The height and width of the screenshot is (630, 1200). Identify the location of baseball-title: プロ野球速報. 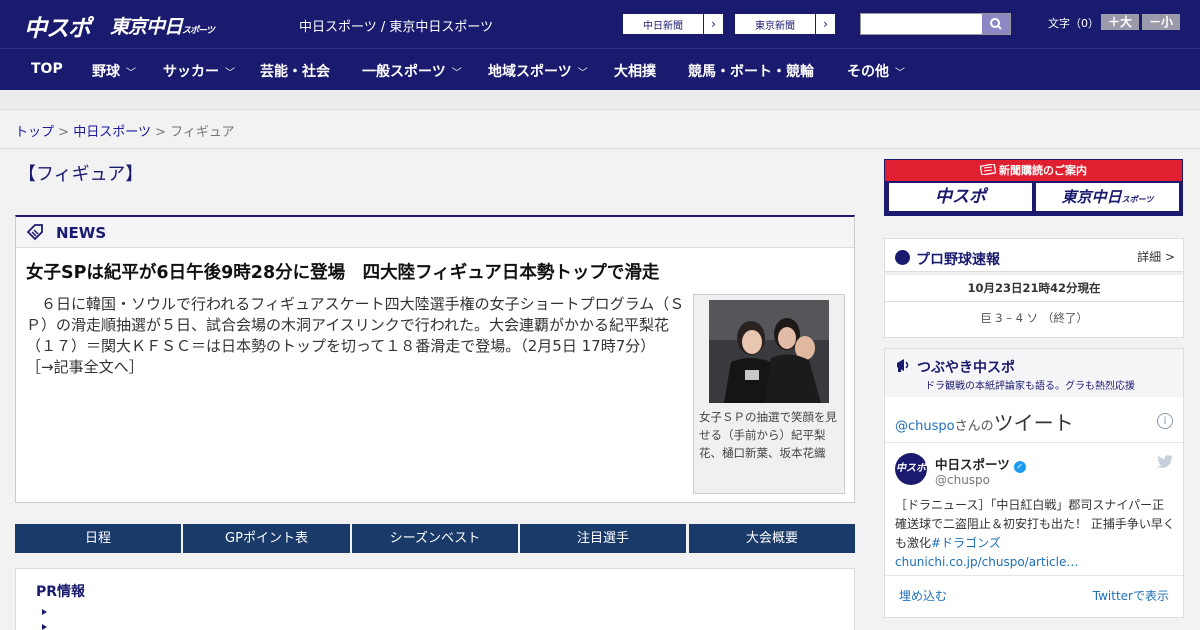
(958, 260).